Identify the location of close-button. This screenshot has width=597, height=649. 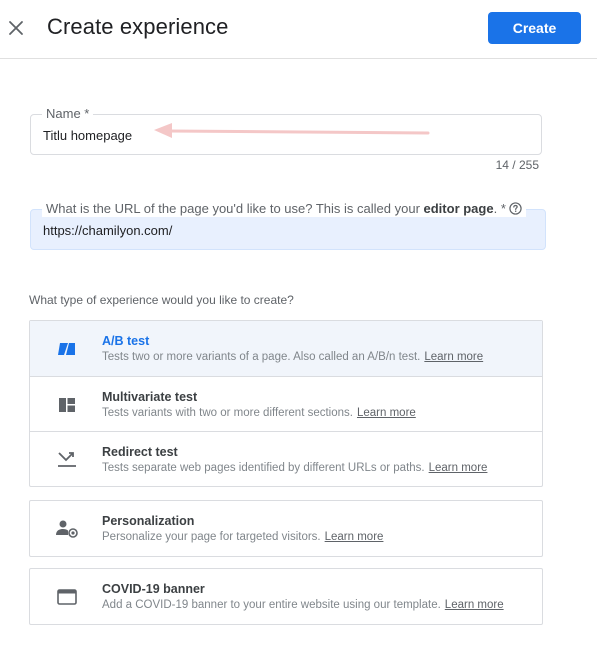
(16, 28).